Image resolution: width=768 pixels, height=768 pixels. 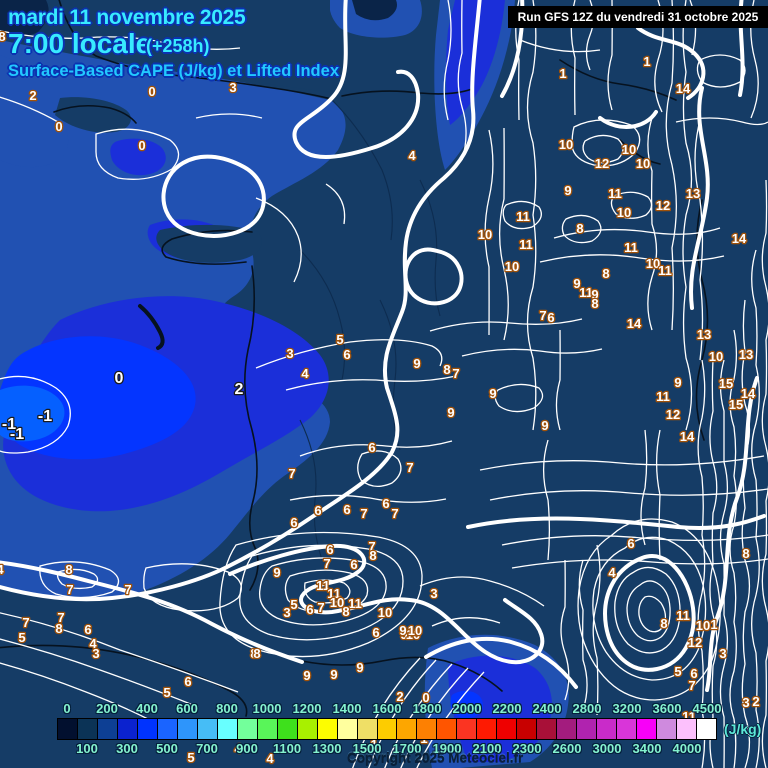 What do you see at coordinates (602, 163) in the screenshot?
I see `lifted-index-label: 12` at bounding box center [602, 163].